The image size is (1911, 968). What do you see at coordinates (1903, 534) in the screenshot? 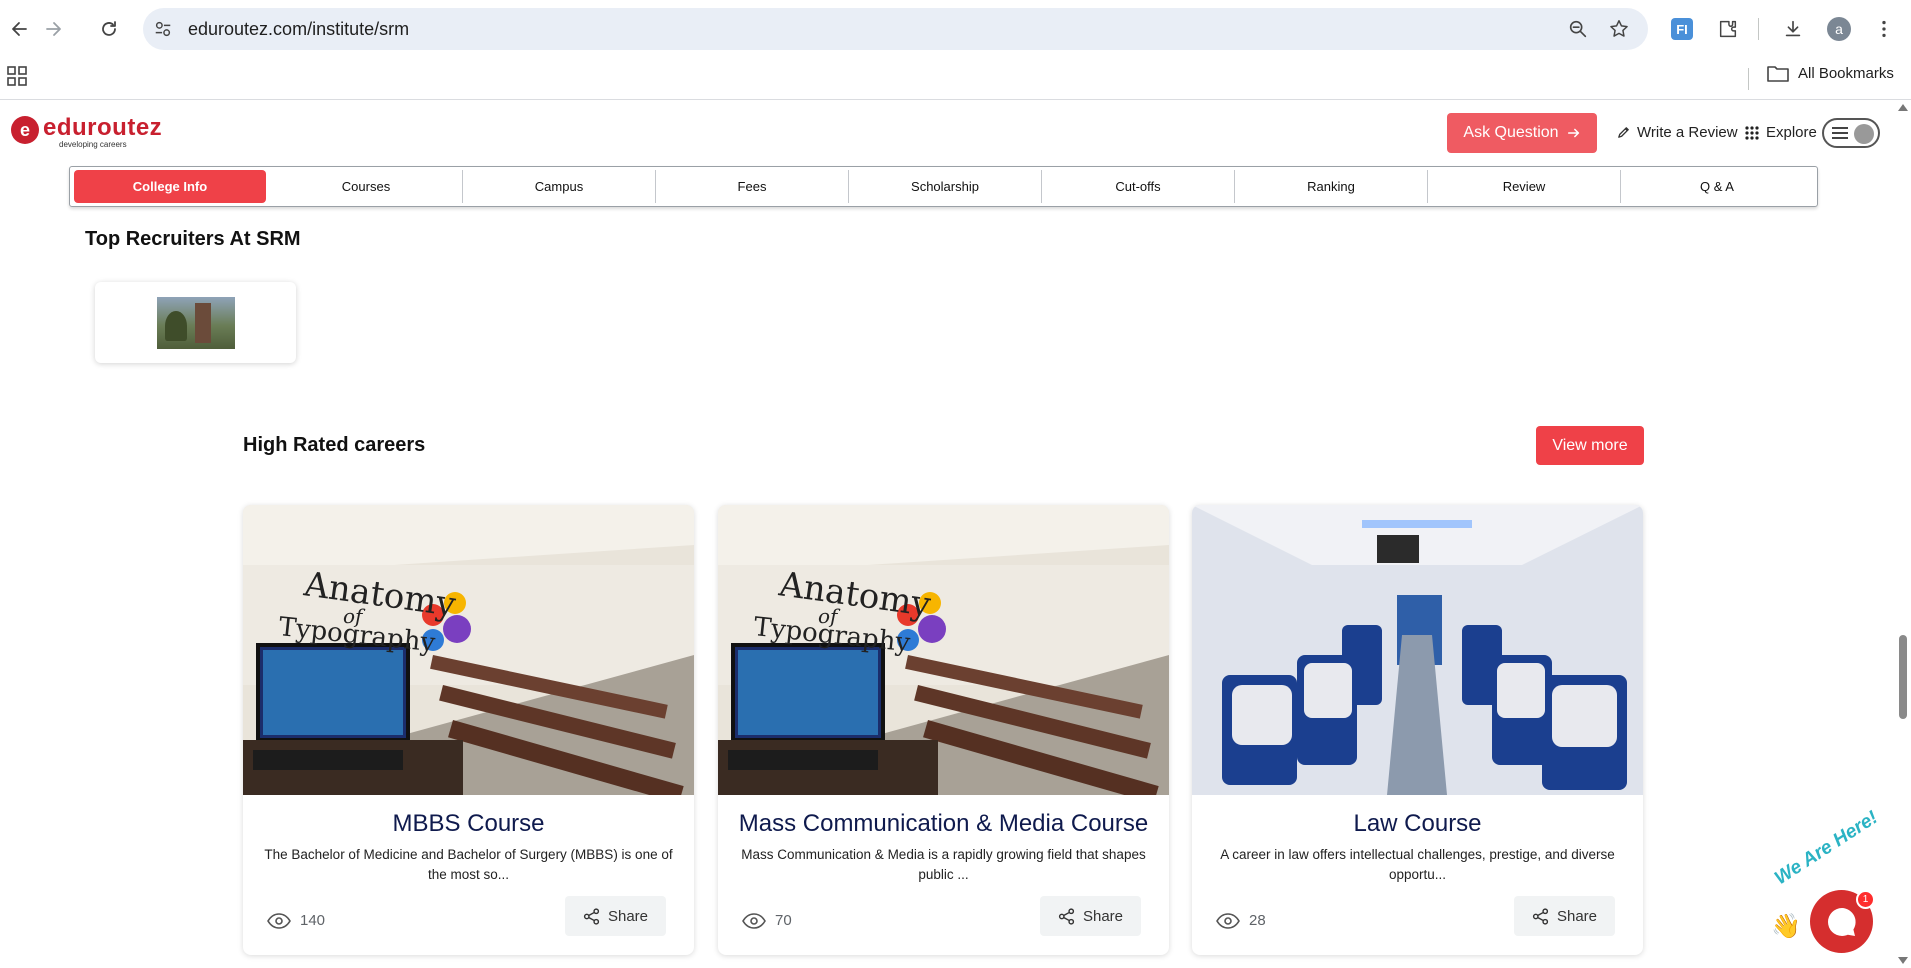
I see `page-scrollbar` at bounding box center [1903, 534].